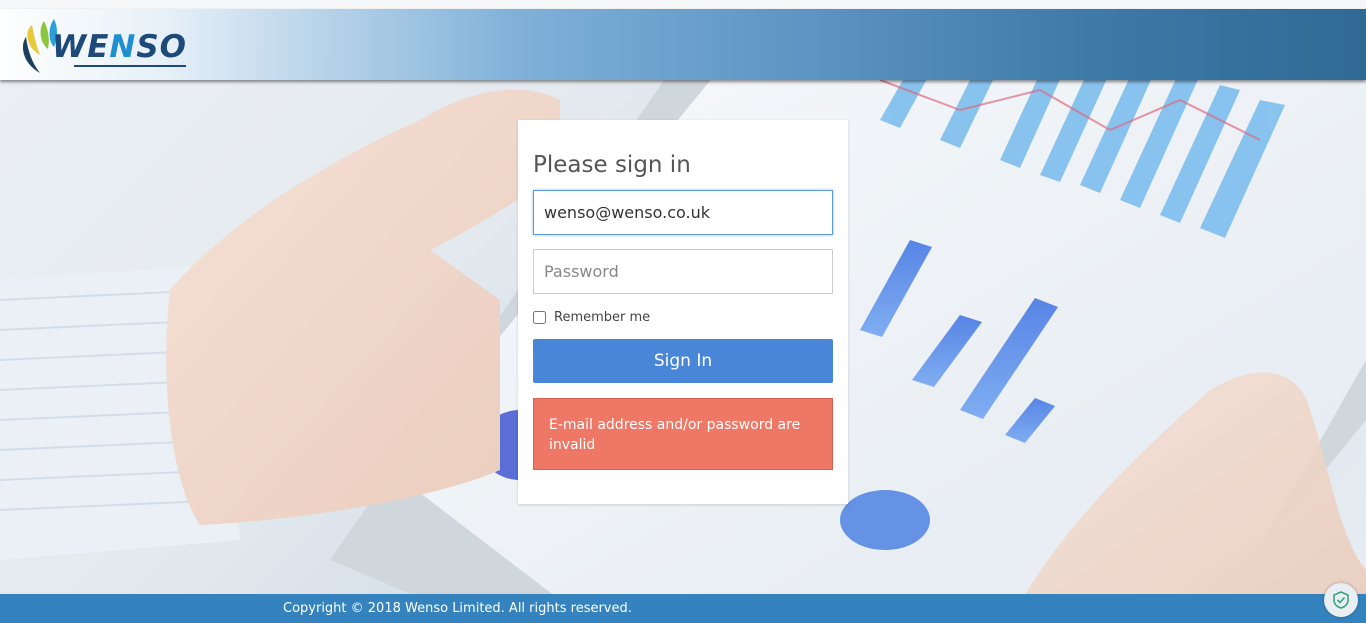 Image resolution: width=1366 pixels, height=623 pixels. Describe the element at coordinates (683, 4) in the screenshot. I see `top-strip` at that location.